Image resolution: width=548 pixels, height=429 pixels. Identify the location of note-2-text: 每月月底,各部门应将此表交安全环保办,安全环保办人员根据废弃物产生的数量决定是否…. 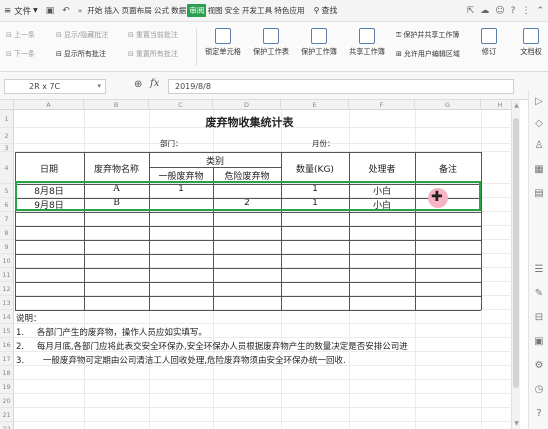
(222, 347).